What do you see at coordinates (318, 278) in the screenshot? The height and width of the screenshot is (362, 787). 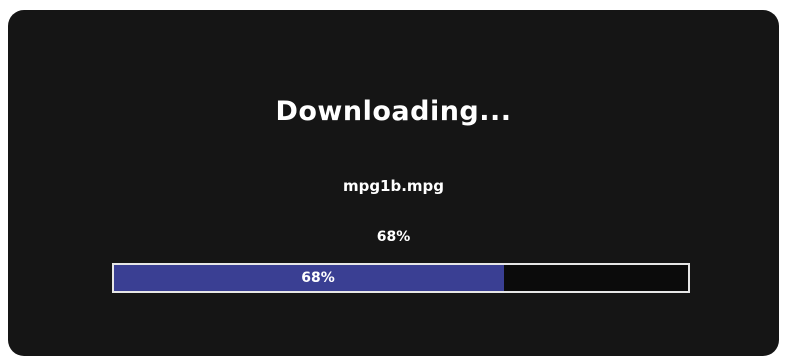 I see `progress-bar-label: 68%` at bounding box center [318, 278].